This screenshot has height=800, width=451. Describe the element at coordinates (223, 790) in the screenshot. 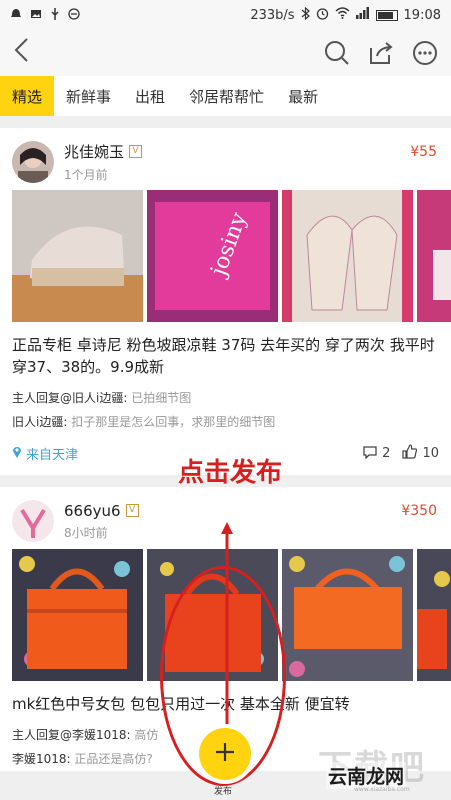

I see `publish-label: 发布` at that location.